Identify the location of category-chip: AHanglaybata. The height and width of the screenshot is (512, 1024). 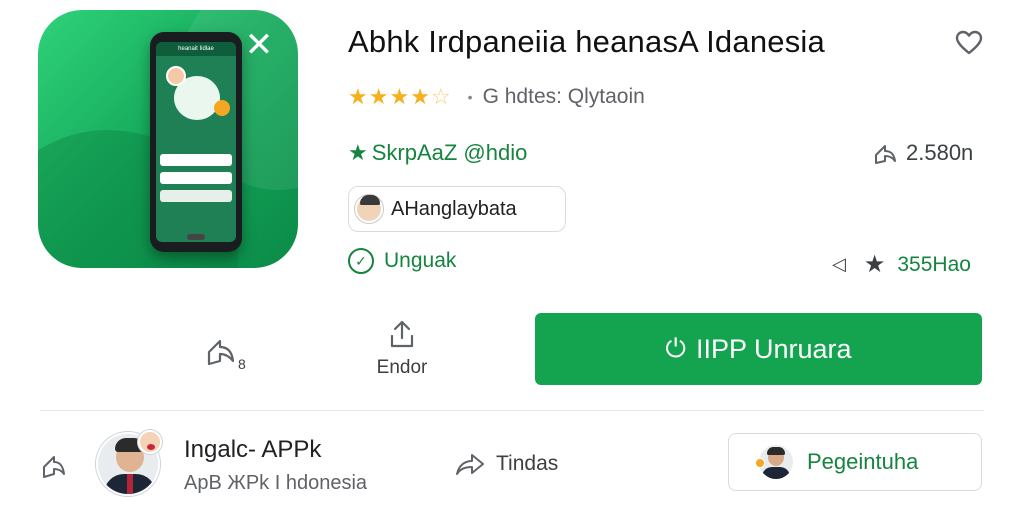
(457, 209).